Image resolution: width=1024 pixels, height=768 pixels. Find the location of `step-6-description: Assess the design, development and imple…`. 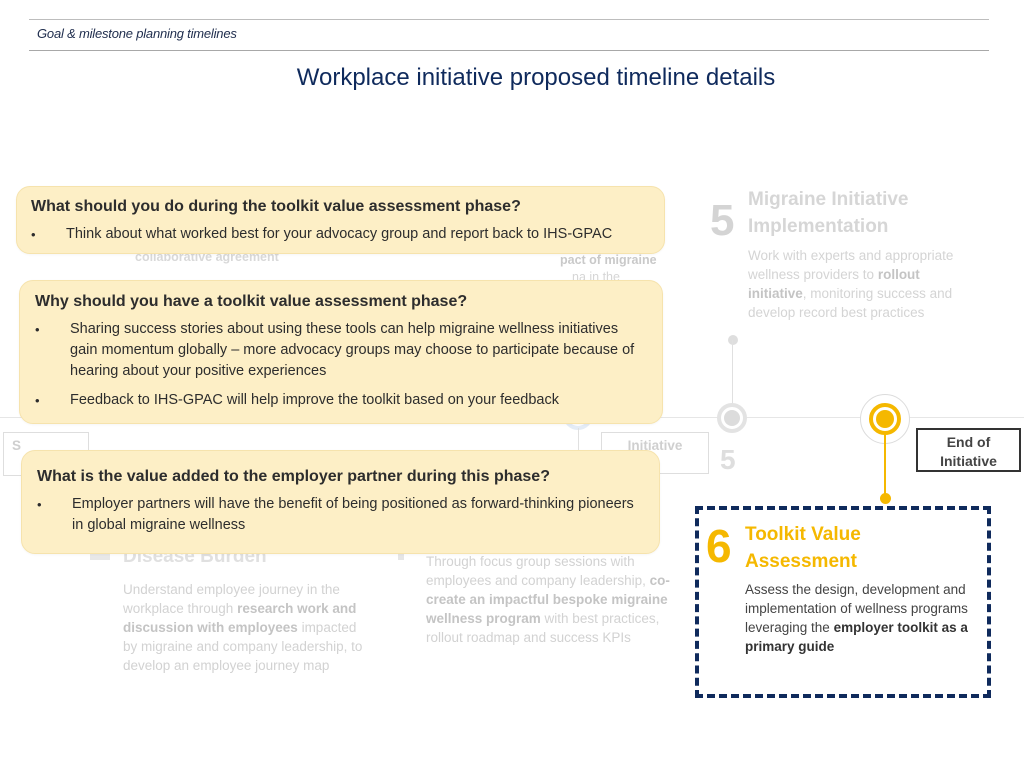

step-6-description: Assess the design, development and imple… is located at coordinates (865, 618).